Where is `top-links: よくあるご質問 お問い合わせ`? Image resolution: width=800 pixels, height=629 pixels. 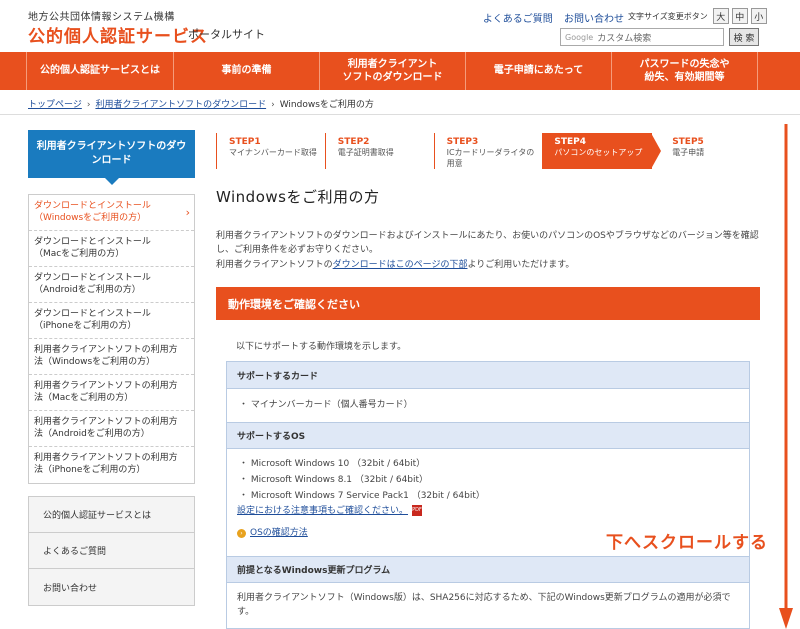 top-links: よくあるご質問 お問い合わせ is located at coordinates (549, 17).